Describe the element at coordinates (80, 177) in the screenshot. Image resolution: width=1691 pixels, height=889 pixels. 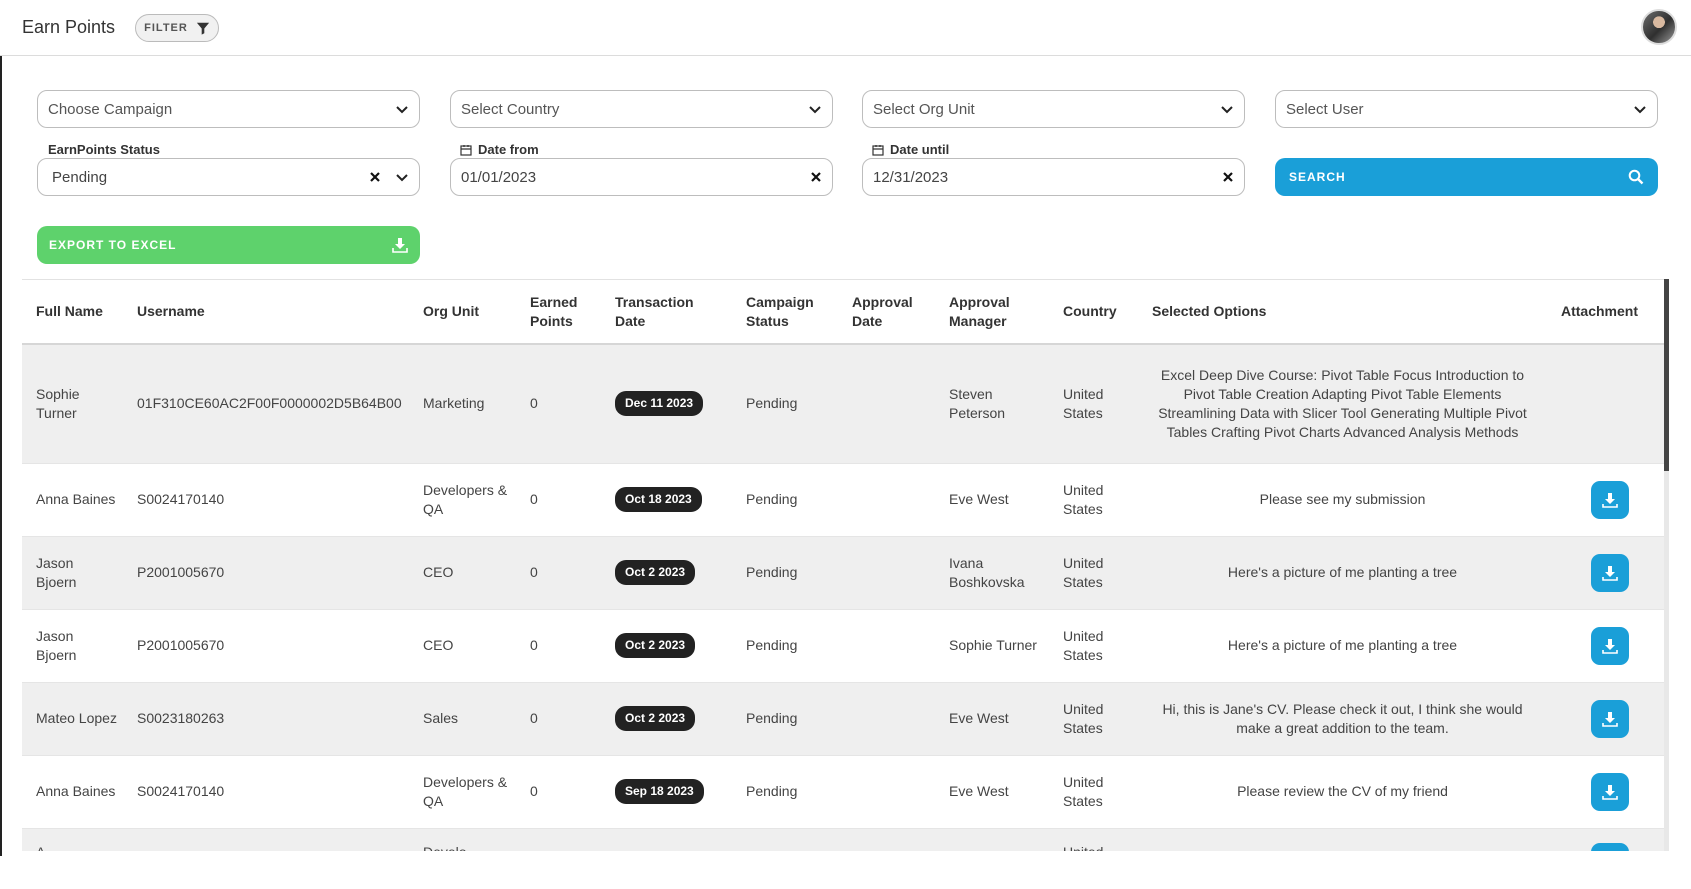
I see `status-select-value: Pending` at that location.